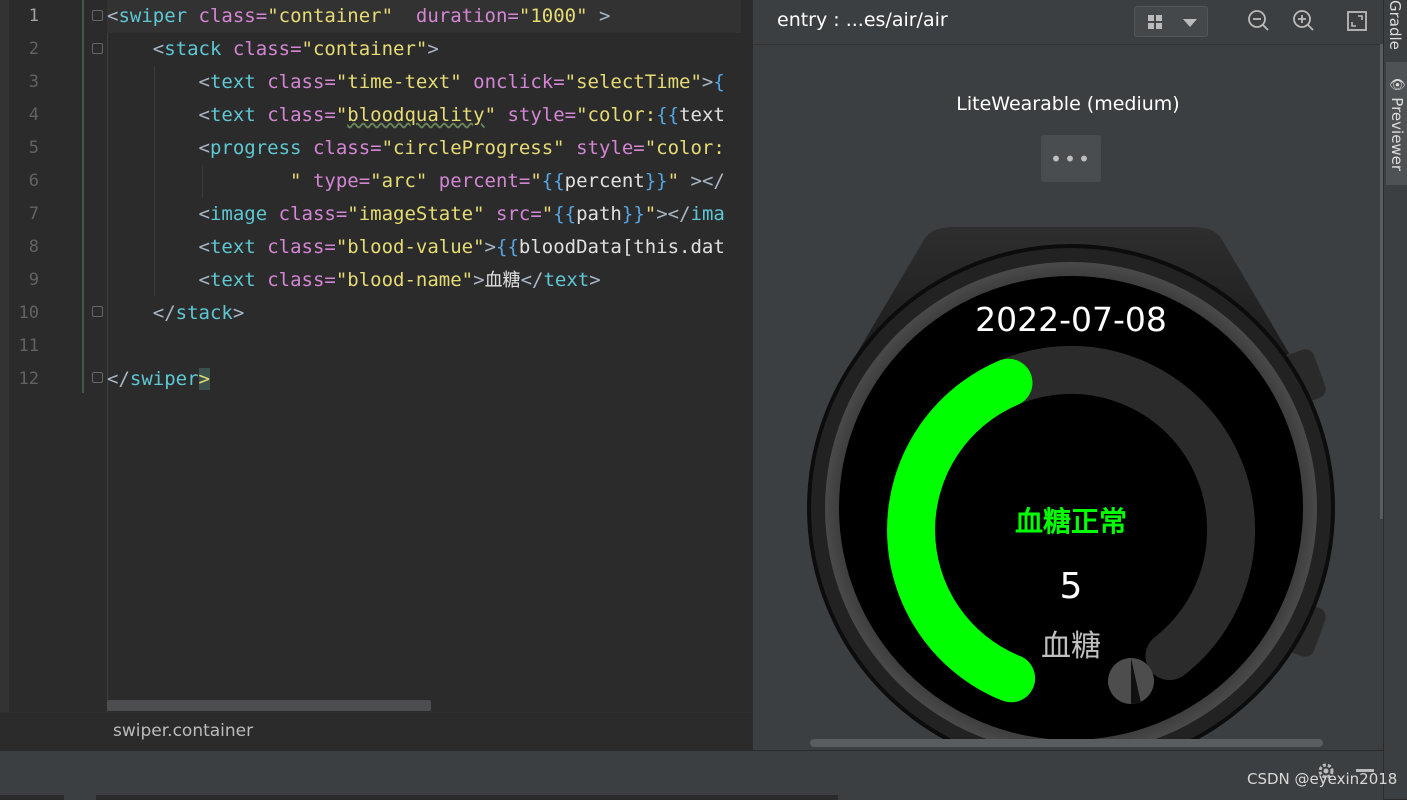 This screenshot has width=1407, height=800. What do you see at coordinates (33, 115) in the screenshot?
I see `line-number: 4` at bounding box center [33, 115].